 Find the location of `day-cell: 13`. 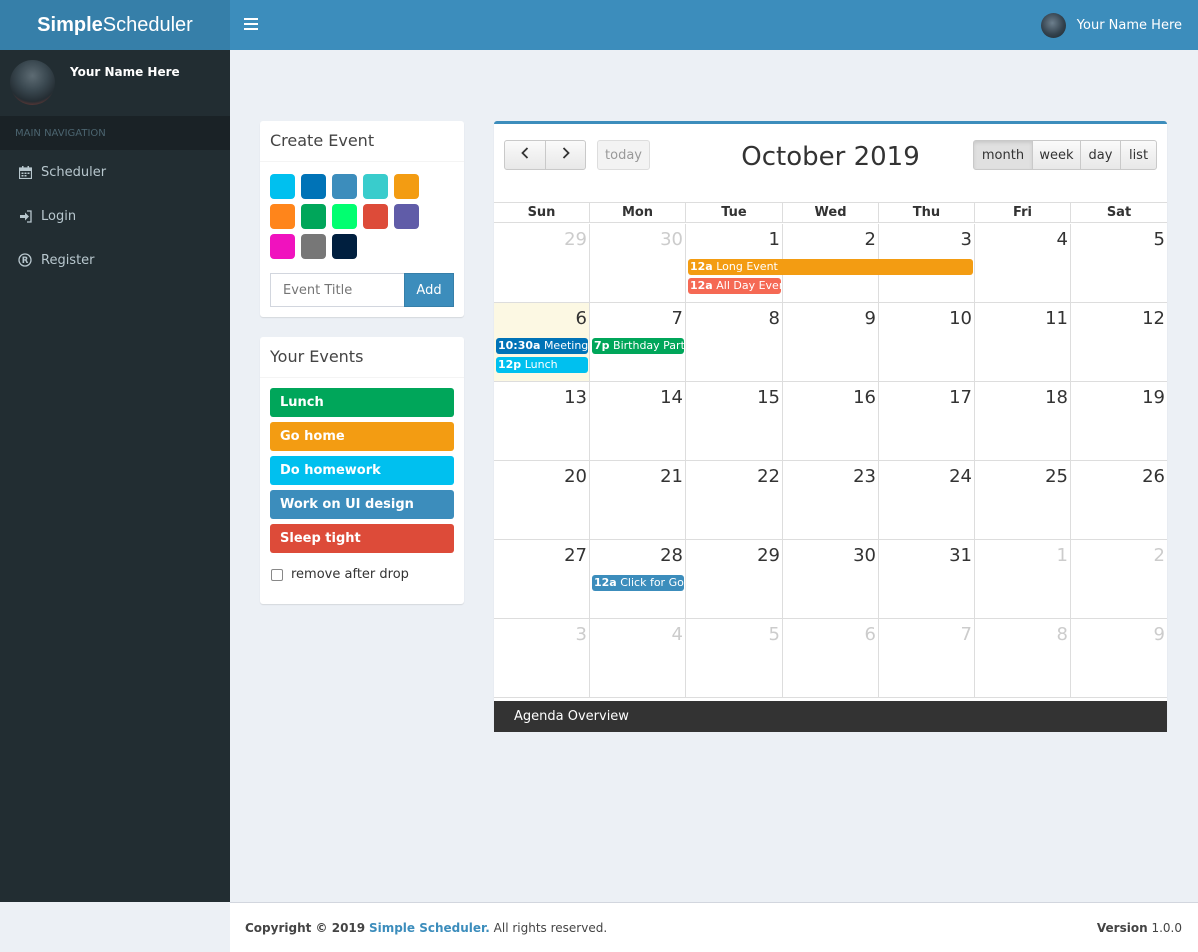

day-cell: 13 is located at coordinates (542, 421).